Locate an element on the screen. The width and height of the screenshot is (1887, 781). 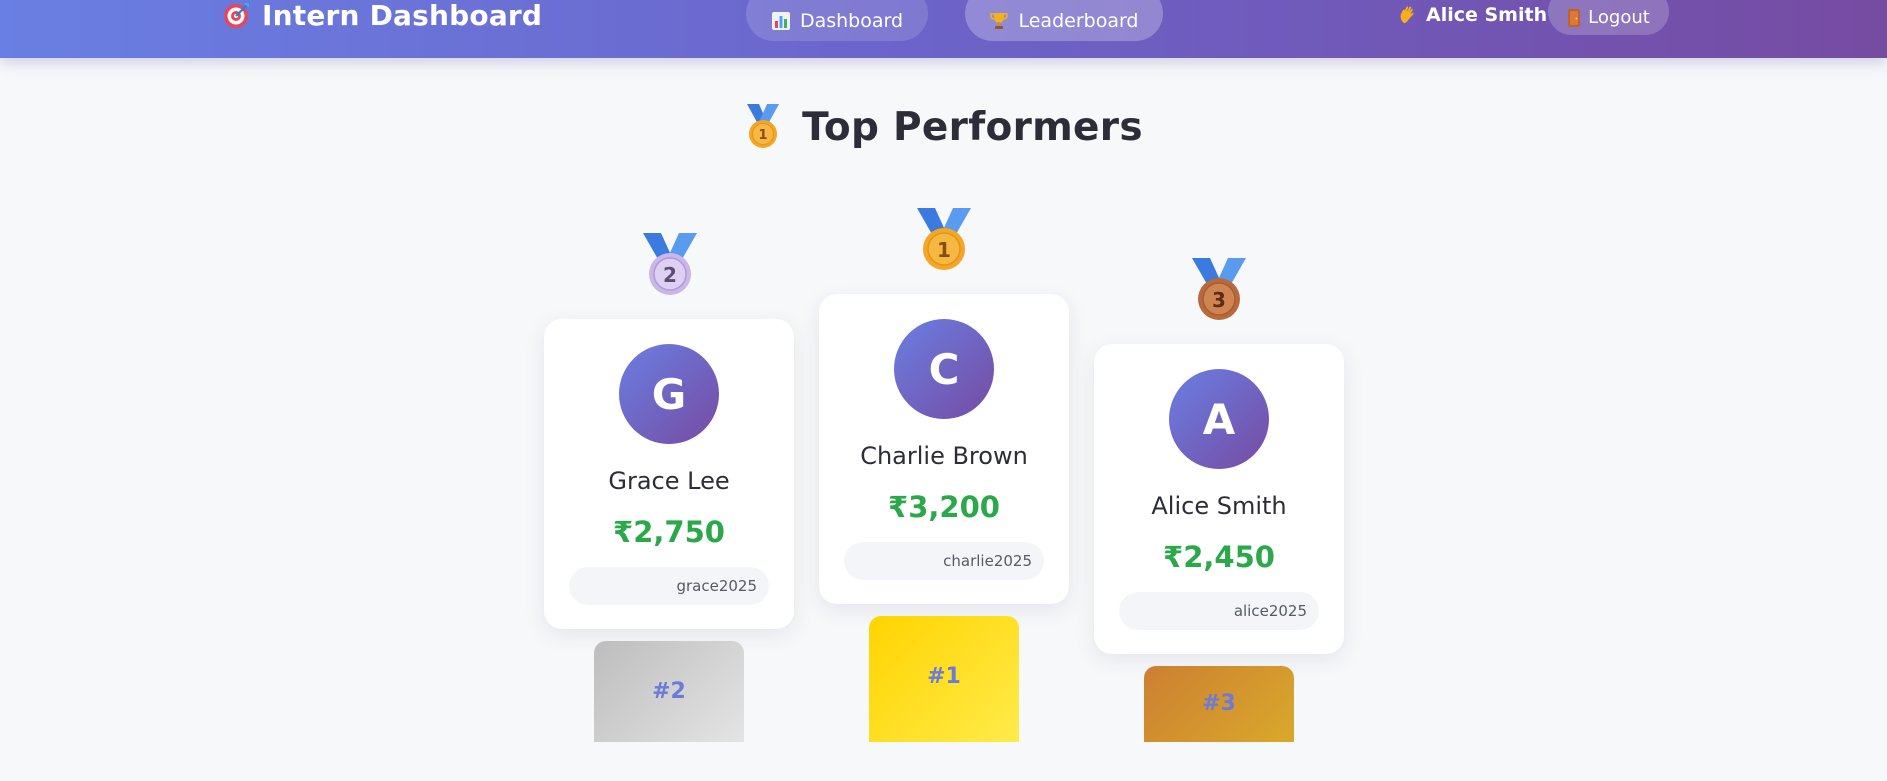
intern-name: Grace Lee is located at coordinates (669, 481).